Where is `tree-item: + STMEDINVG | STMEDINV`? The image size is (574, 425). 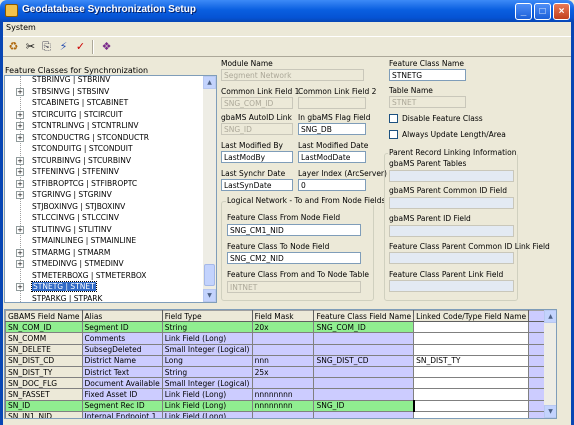 tree-item: + STMEDINVG | STMEDINV is located at coordinates (104, 264).